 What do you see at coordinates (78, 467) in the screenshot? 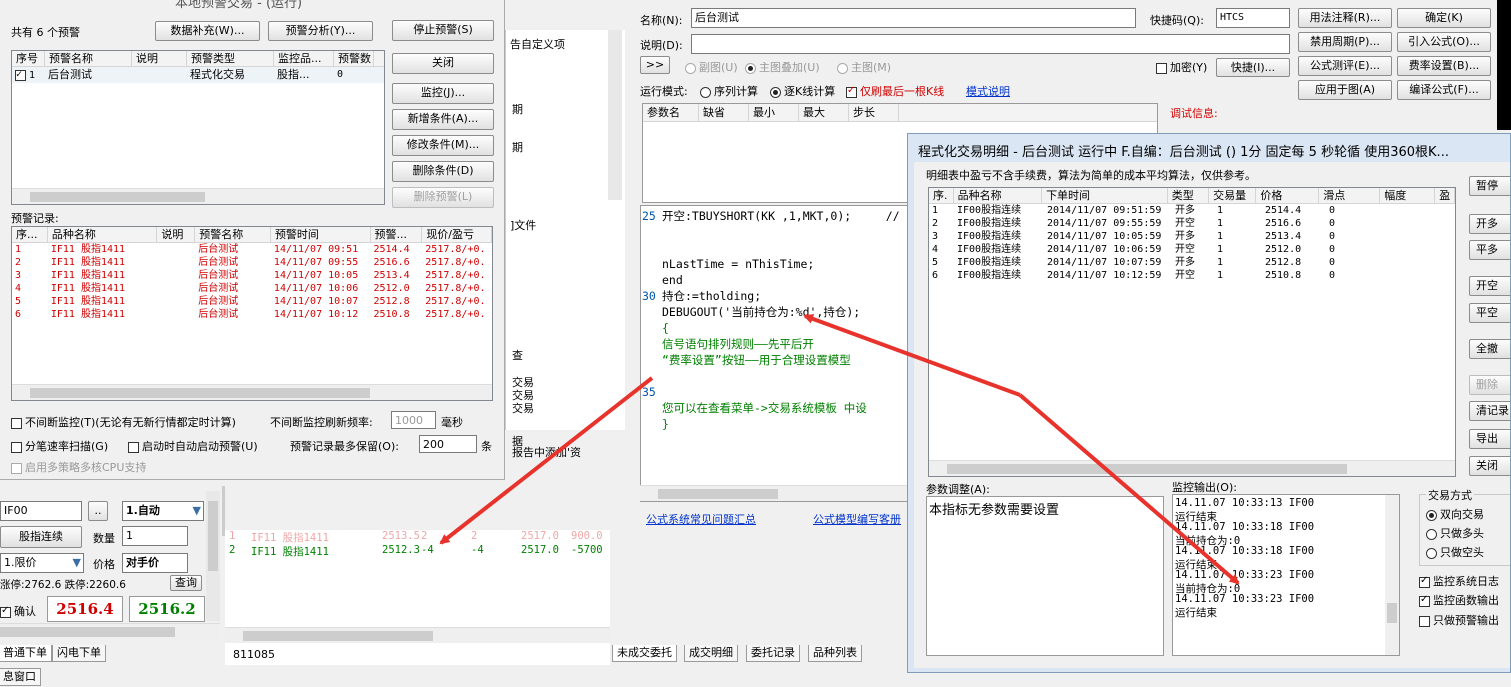
I see `cpu-option: 启用多策略多核CPU支持` at bounding box center [78, 467].